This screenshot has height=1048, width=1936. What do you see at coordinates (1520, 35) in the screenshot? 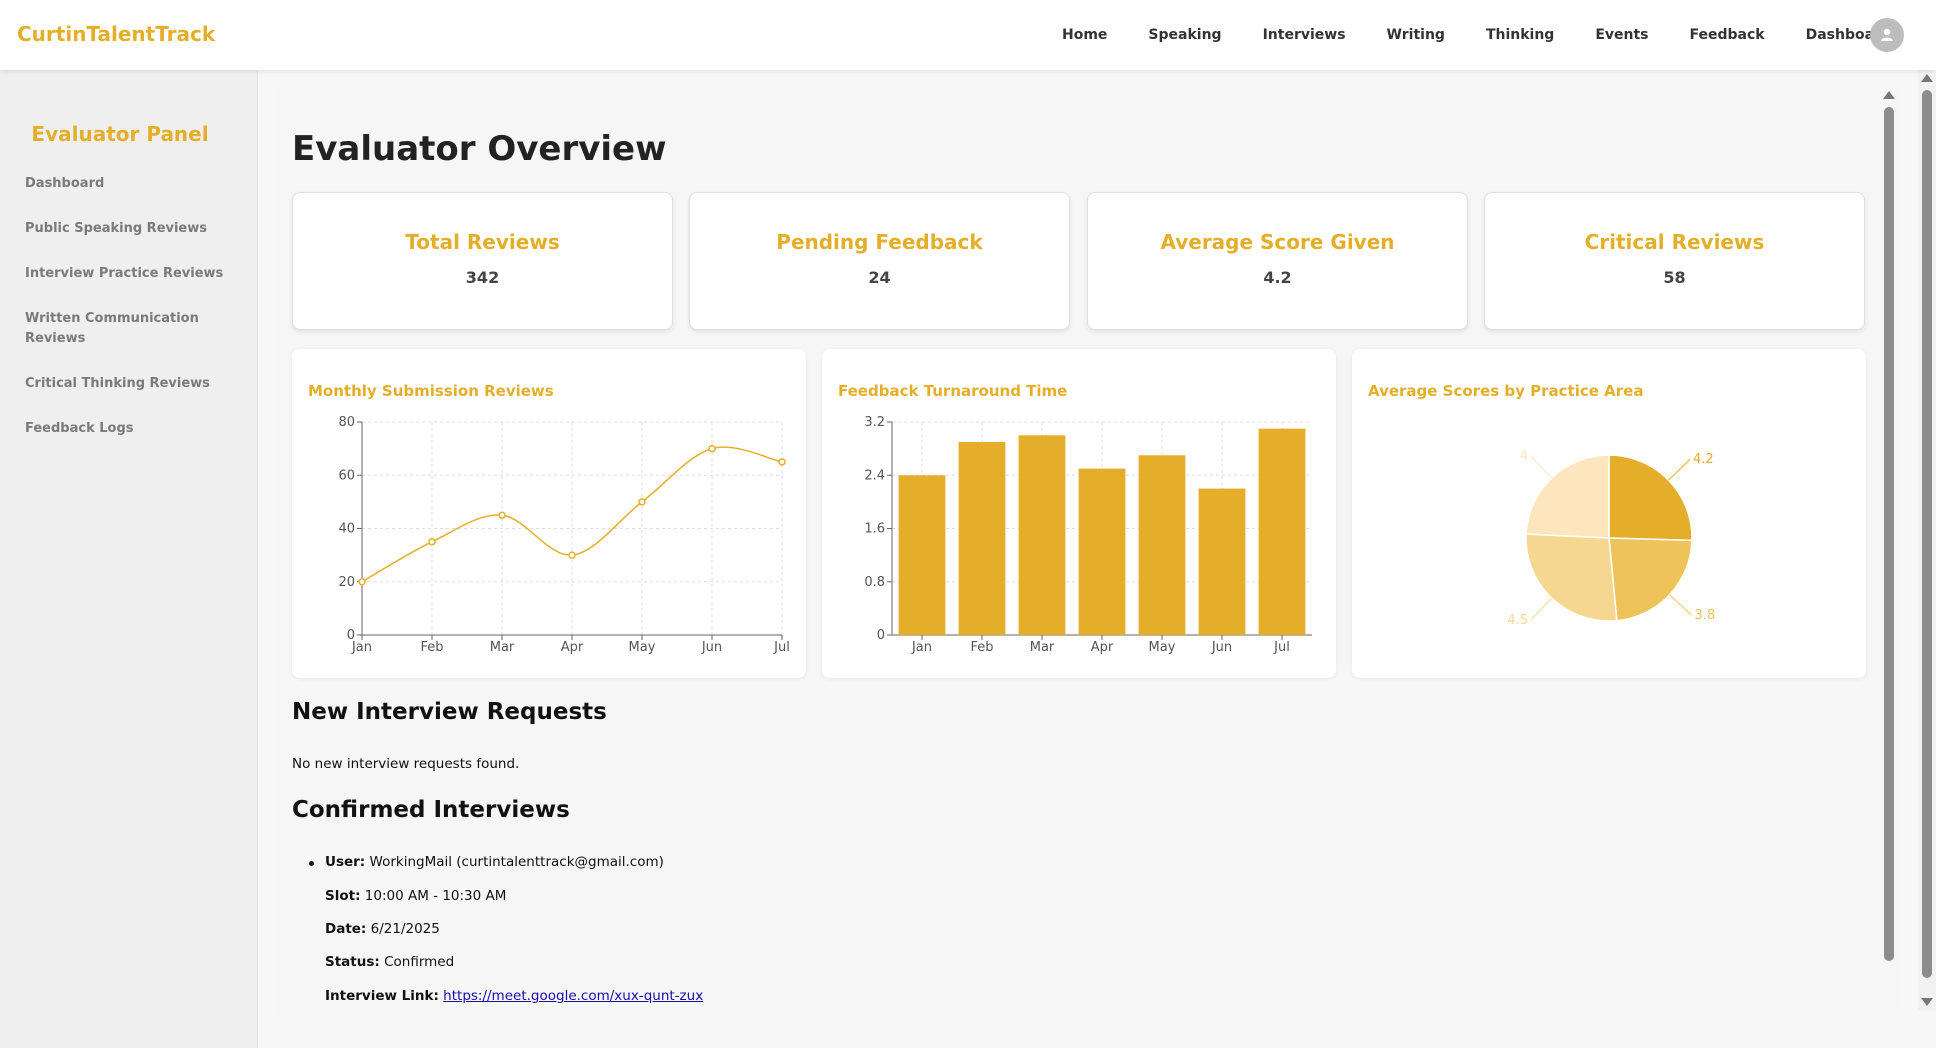
I see `nav-thinking: Thinking` at bounding box center [1520, 35].